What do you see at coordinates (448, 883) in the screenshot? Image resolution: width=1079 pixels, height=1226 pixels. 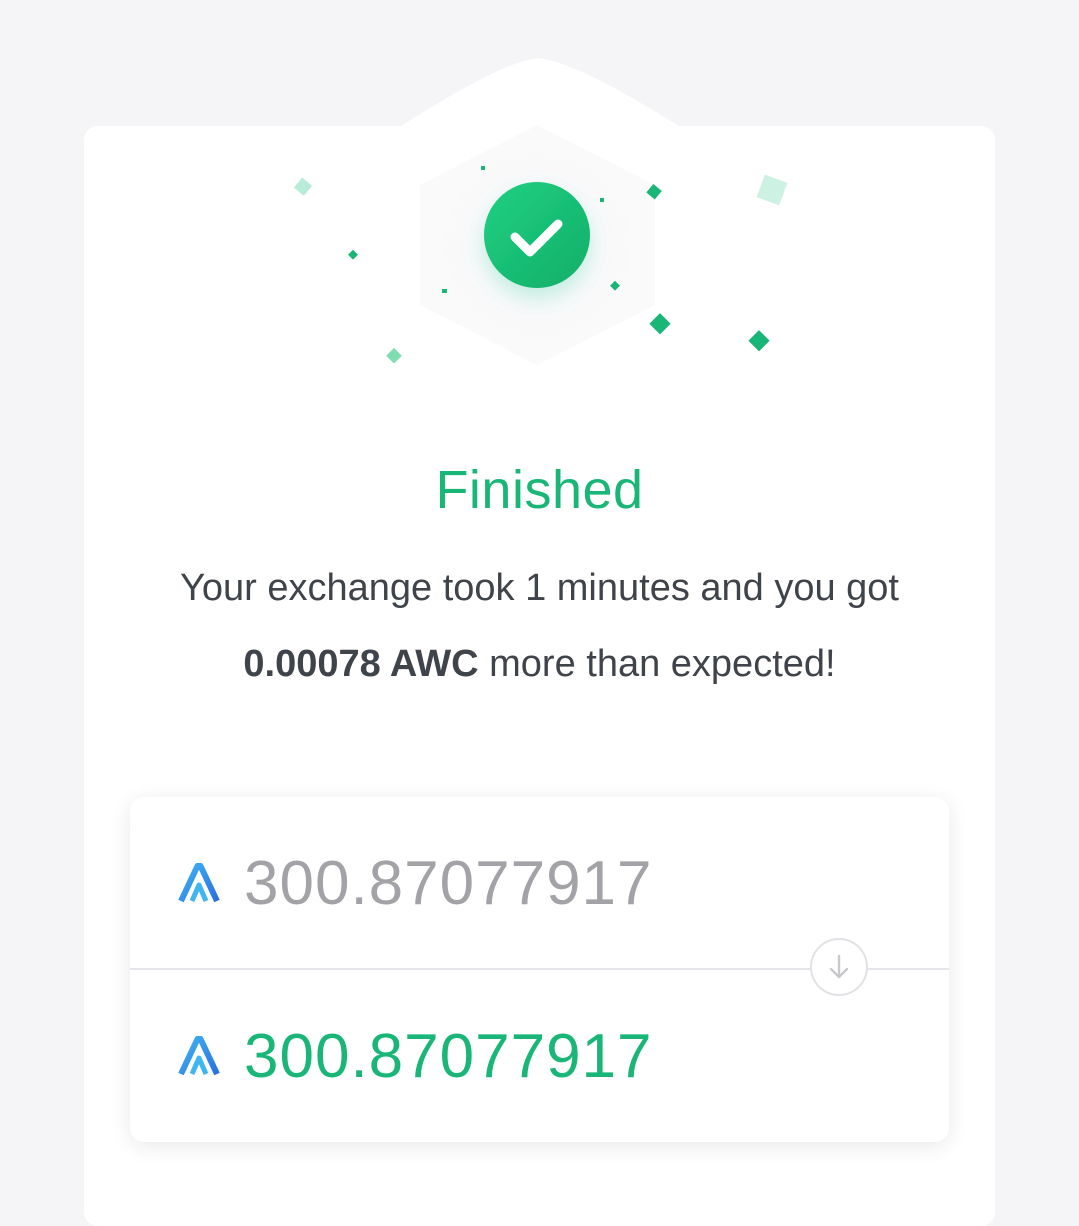 I see `from-amount: 300.87077917` at bounding box center [448, 883].